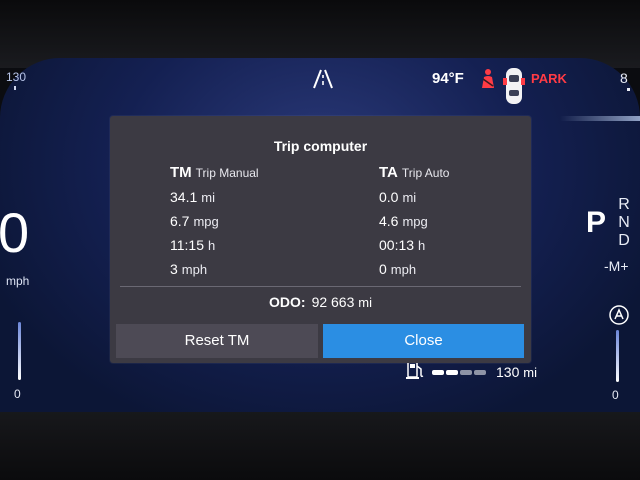 The width and height of the screenshot is (640, 480). What do you see at coordinates (388, 172) in the screenshot?
I see `trip-auto-code: TA` at bounding box center [388, 172].